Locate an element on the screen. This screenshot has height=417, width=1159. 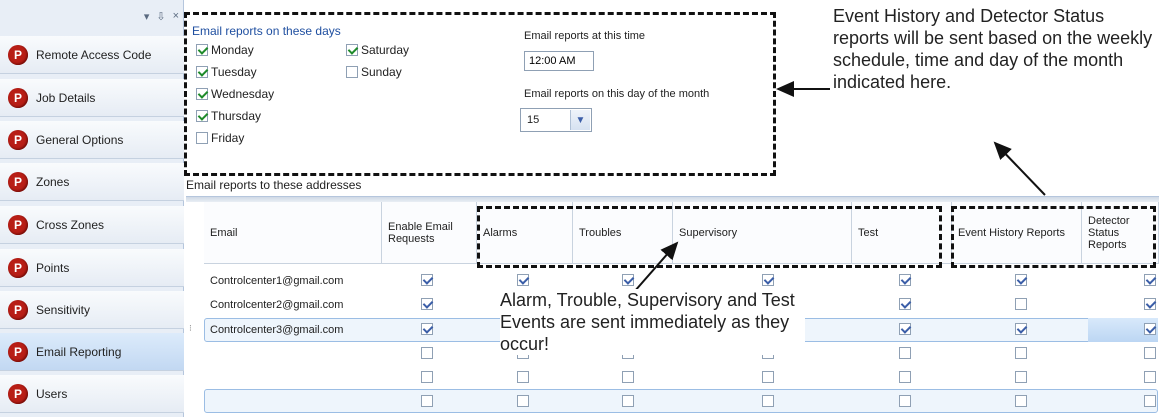
day-checkbox-wednesday: Wednesday is located at coordinates (235, 94).